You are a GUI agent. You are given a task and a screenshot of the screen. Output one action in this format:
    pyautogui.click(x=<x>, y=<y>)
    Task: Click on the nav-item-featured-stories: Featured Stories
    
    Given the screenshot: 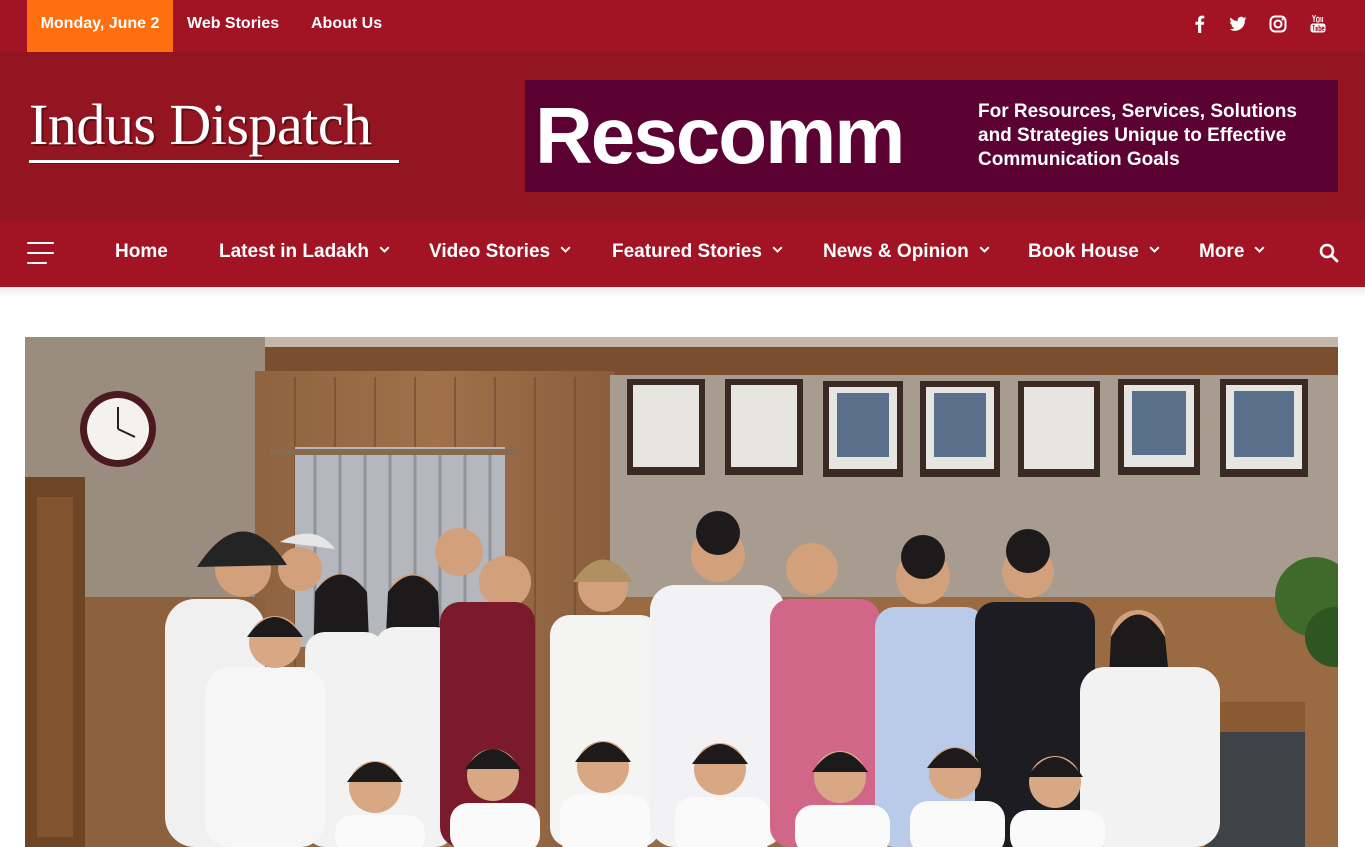 What is the action you would take?
    pyautogui.click(x=697, y=253)
    